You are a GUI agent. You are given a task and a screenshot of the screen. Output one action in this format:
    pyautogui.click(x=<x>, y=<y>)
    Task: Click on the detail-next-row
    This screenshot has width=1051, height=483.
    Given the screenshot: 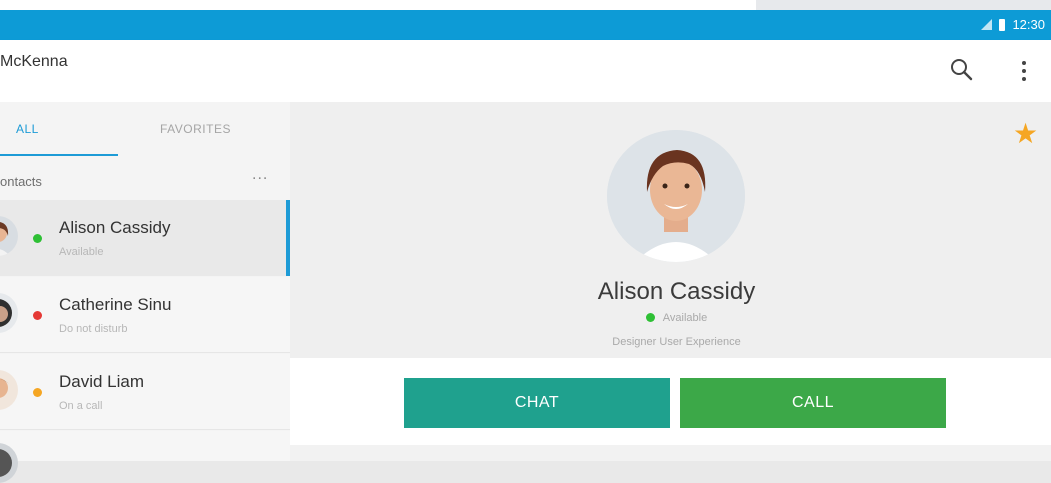 What is the action you would take?
    pyautogui.click(x=670, y=453)
    